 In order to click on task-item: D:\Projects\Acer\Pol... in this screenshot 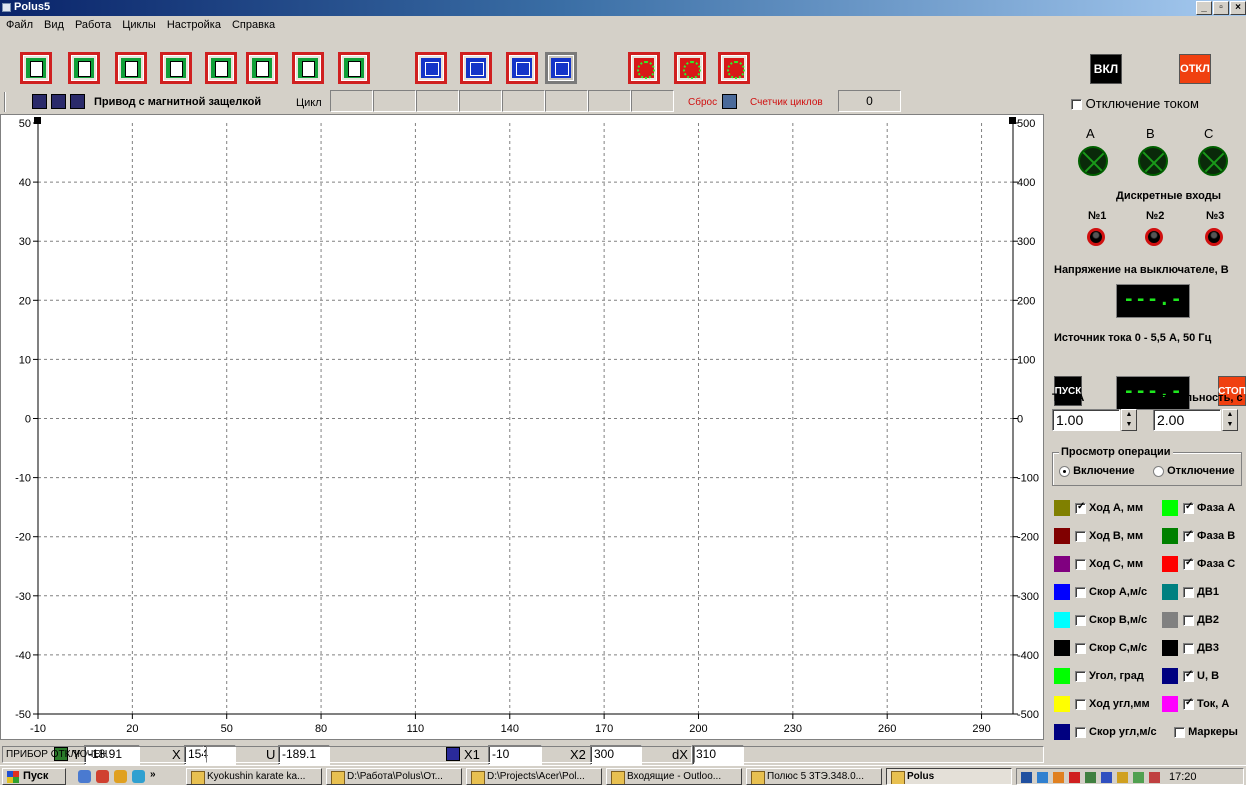, I will do `click(534, 776)`.